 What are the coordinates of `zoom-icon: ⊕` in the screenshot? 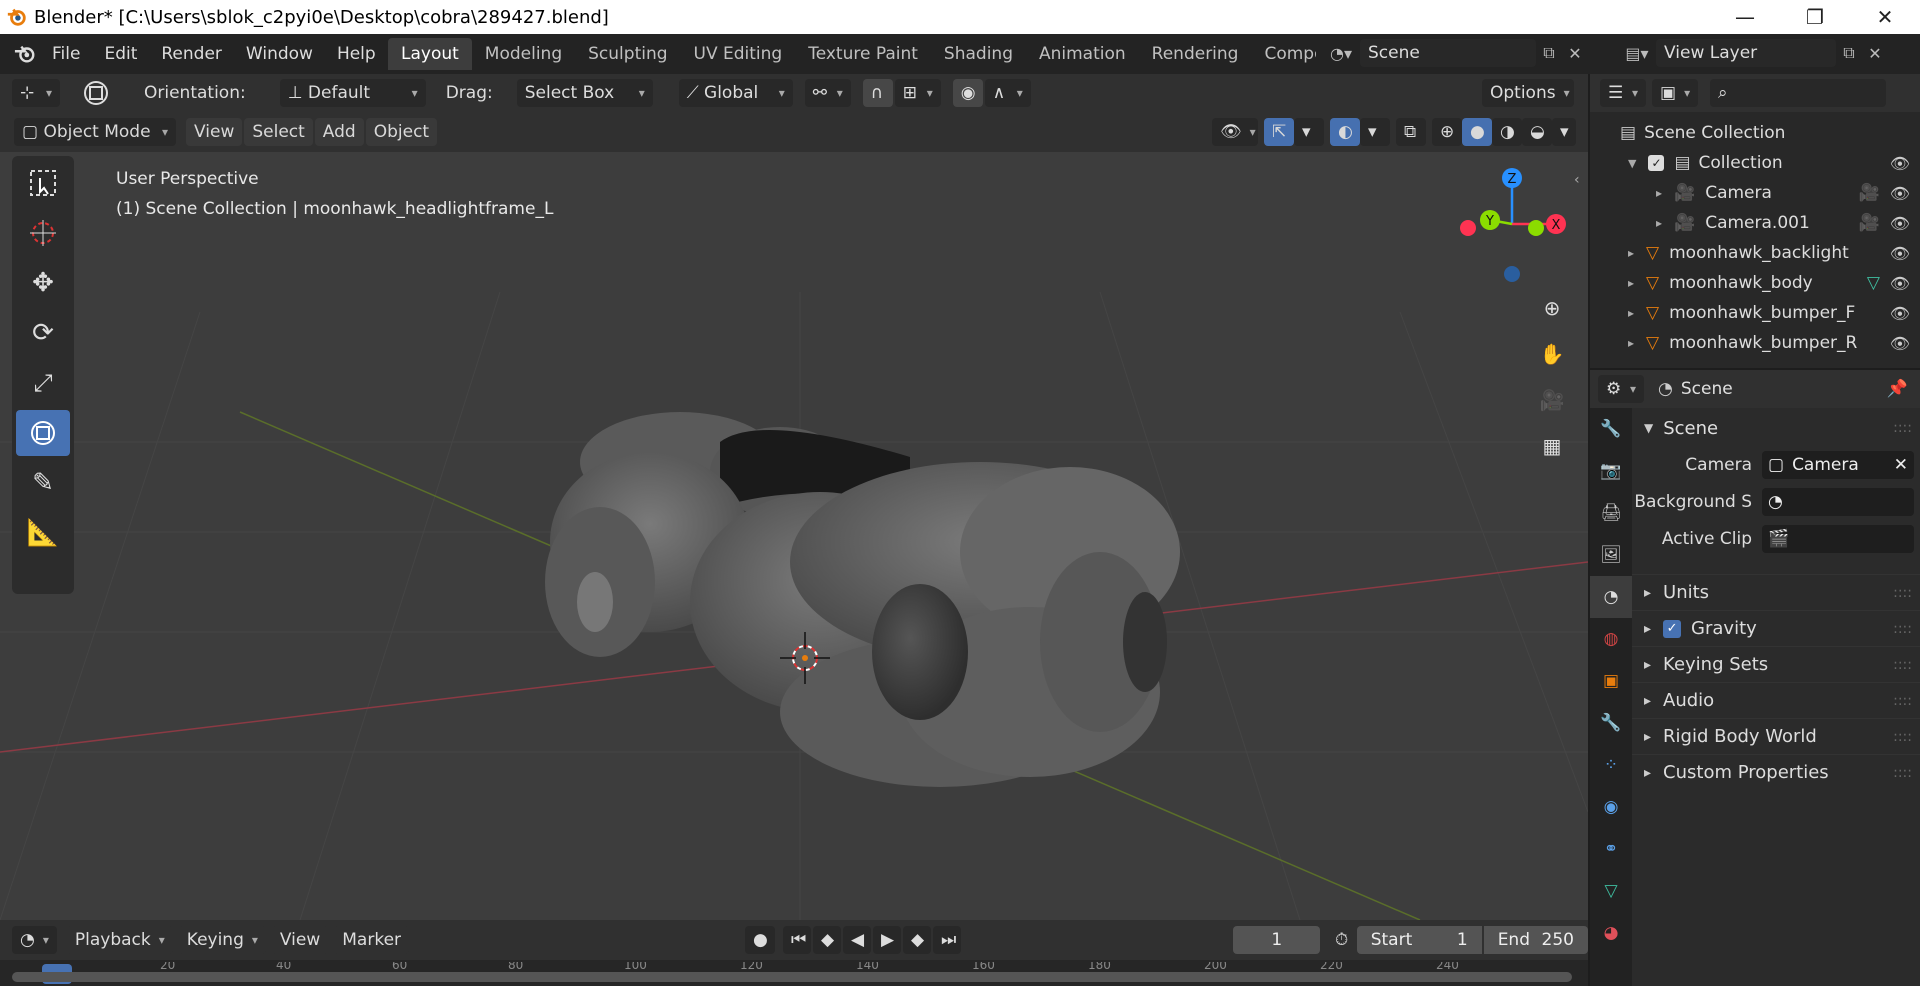 It's located at (1552, 308).